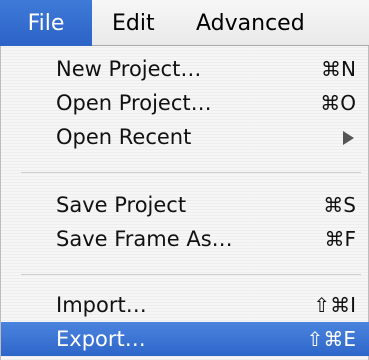  I want to click on menu-item-save-project: Save Project ⌘S, so click(185, 205).